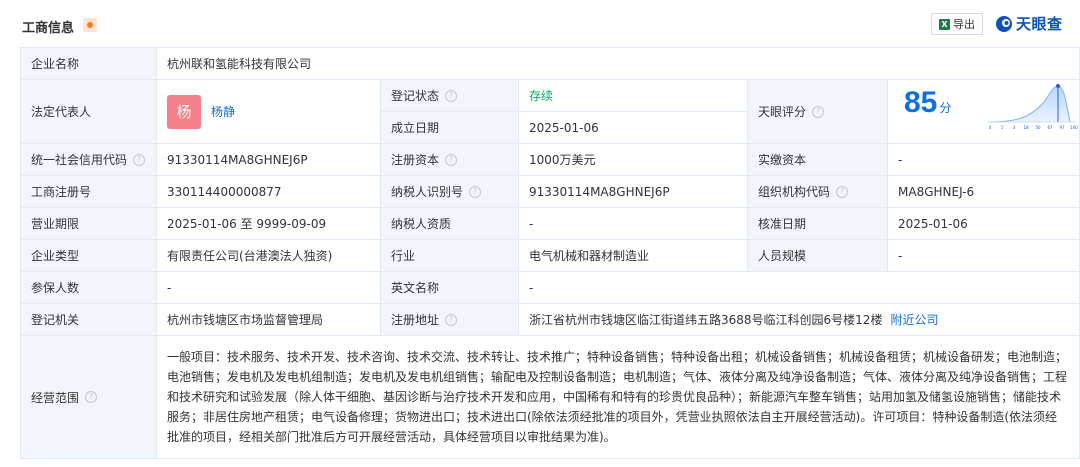 This screenshot has height=467, width=1080. I want to click on tianyancha-logo-icon, so click(1004, 23).